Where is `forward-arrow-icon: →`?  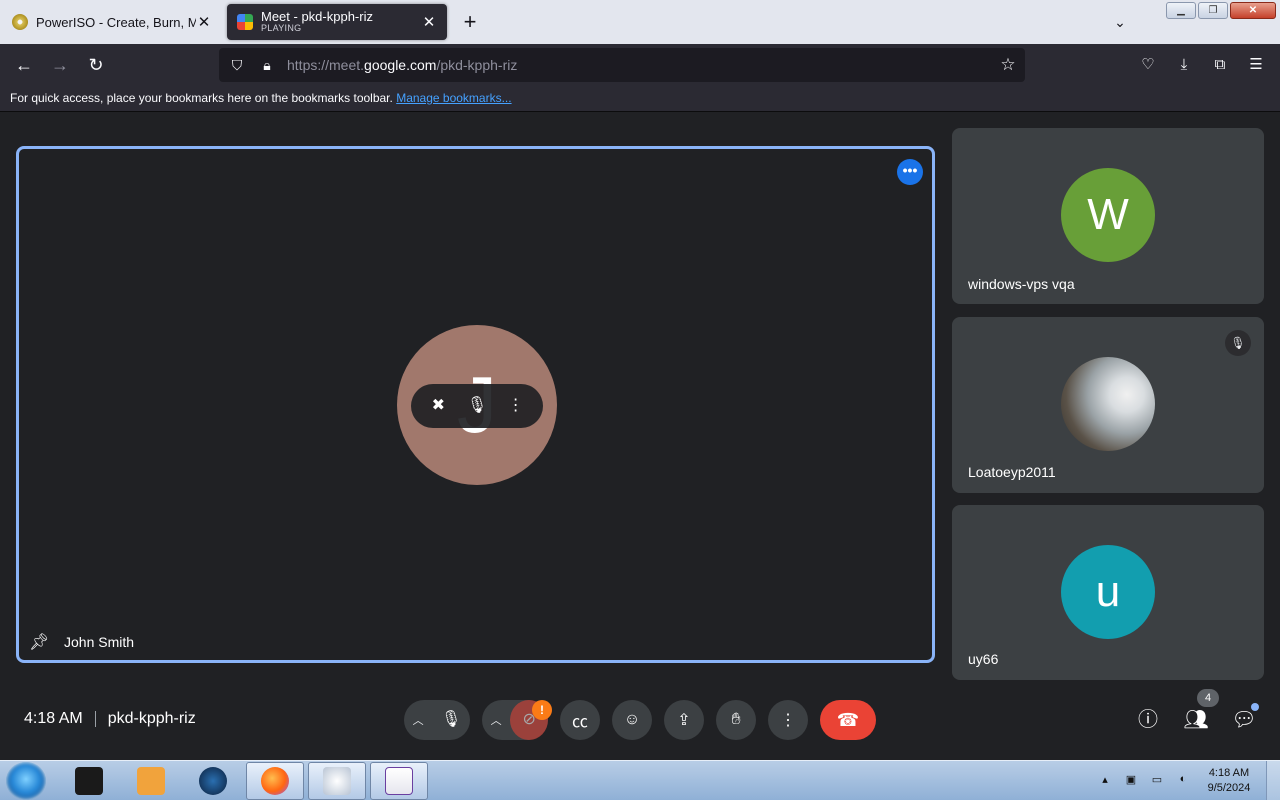 forward-arrow-icon: → is located at coordinates (60, 65).